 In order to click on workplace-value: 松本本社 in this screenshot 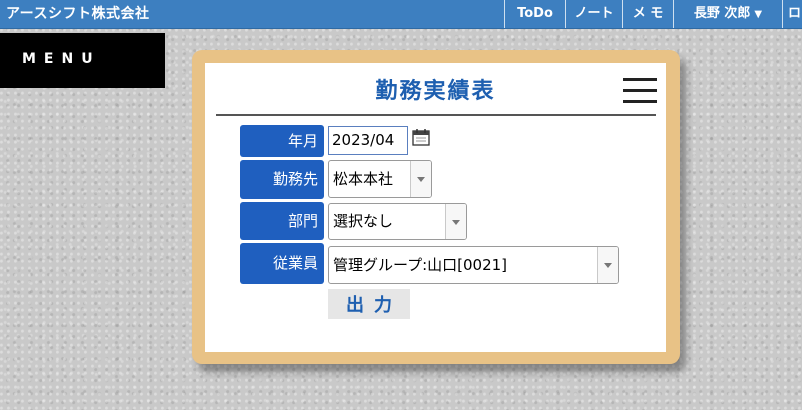, I will do `click(363, 179)`.